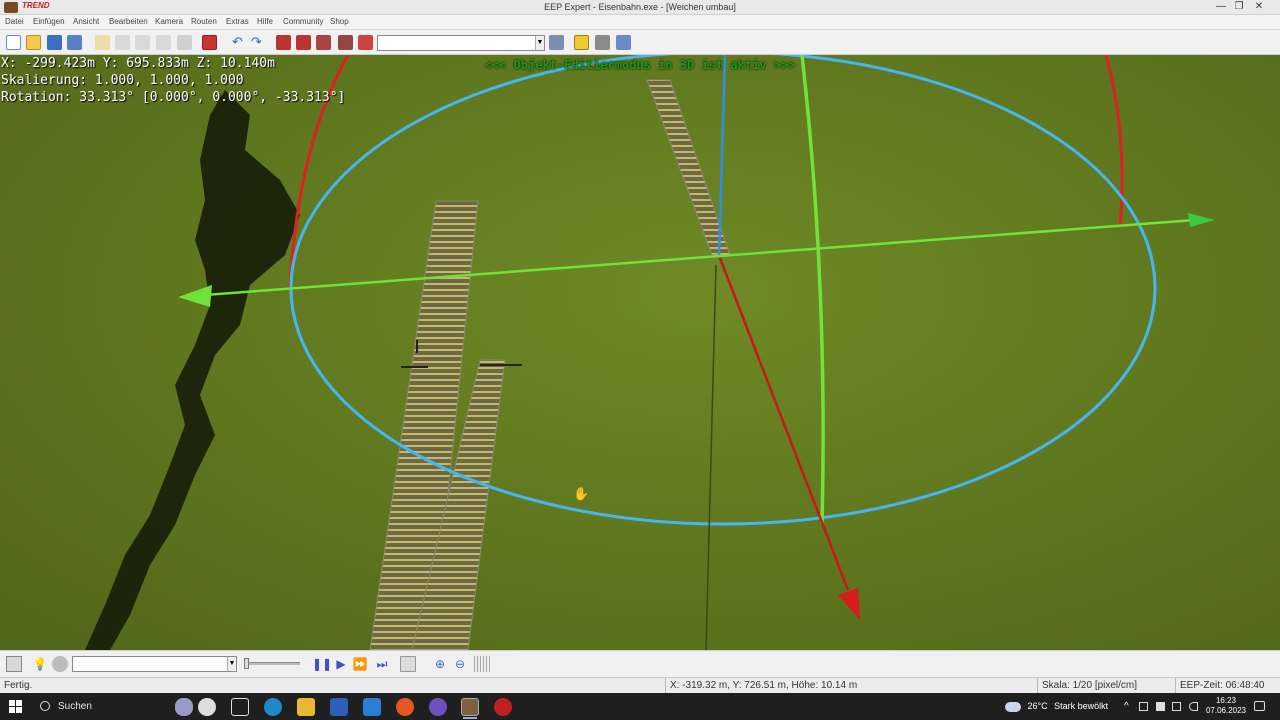 The image size is (1280, 720). What do you see at coordinates (345, 42) in the screenshot?
I see `object-editor-icon` at bounding box center [345, 42].